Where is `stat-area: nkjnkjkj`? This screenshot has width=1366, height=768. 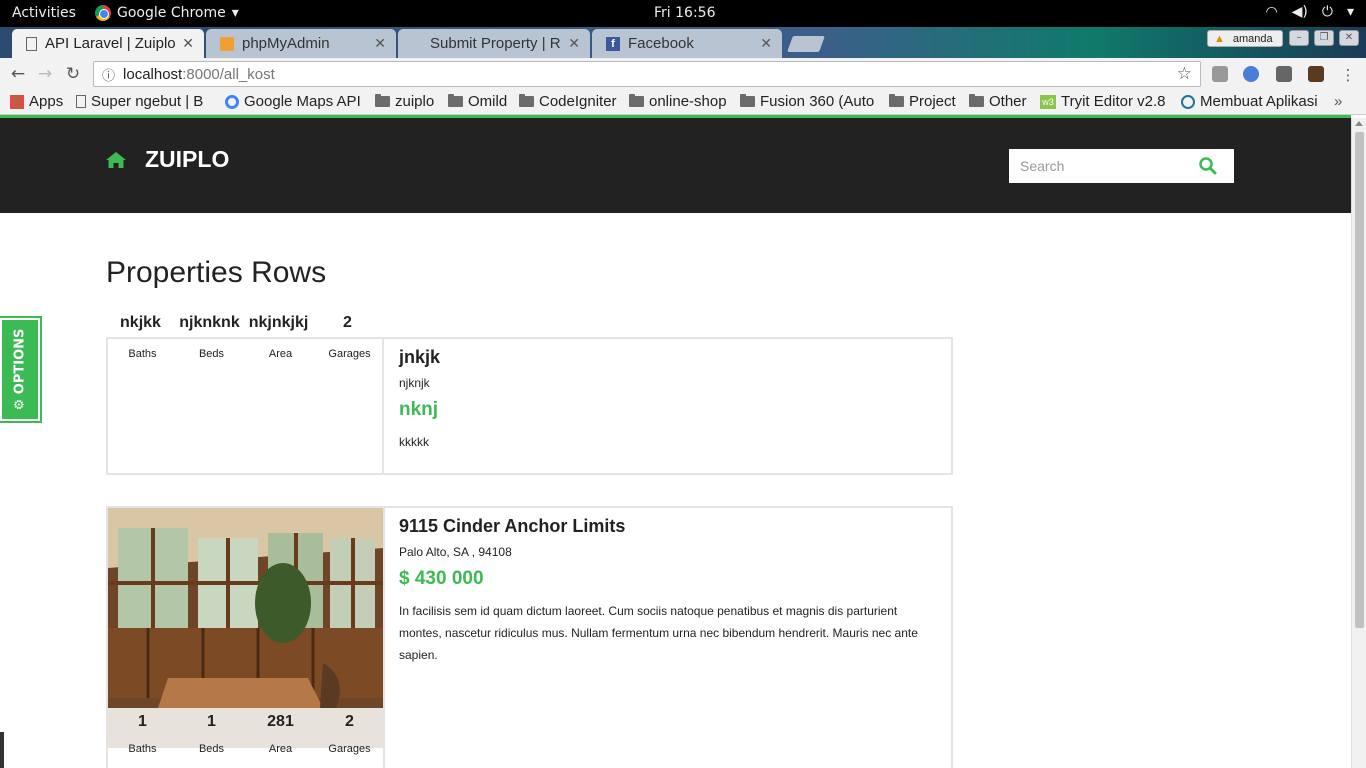 stat-area: nkjnkjkj is located at coordinates (278, 323).